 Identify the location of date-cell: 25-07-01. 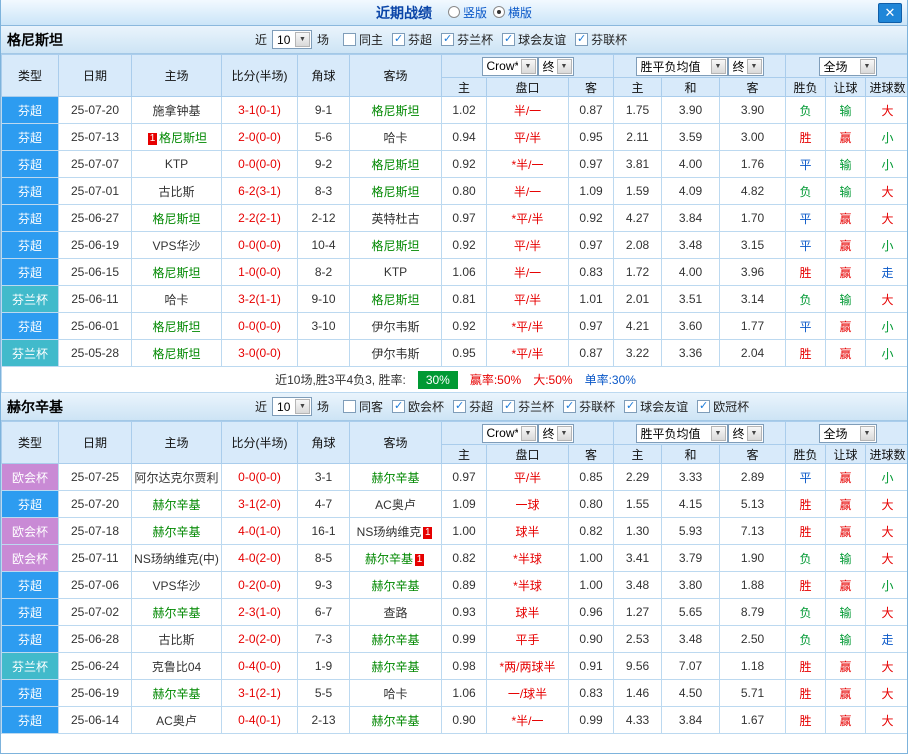
(95, 191).